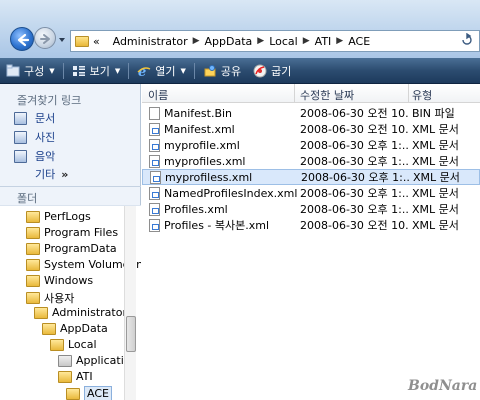 This screenshot has width=480, height=400. I want to click on organize-icon, so click(13, 71).